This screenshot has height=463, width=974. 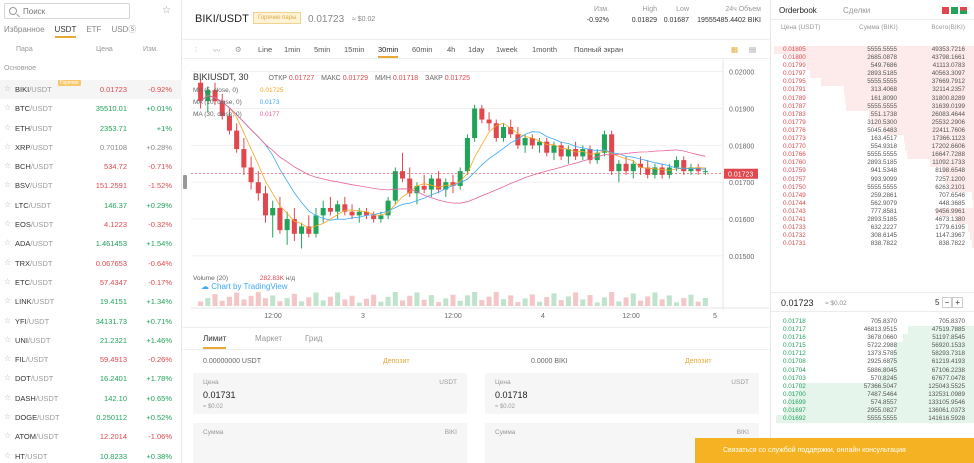 I want to click on ask-row: 0.01791 313.4068 32114.2357, so click(x=872, y=90).